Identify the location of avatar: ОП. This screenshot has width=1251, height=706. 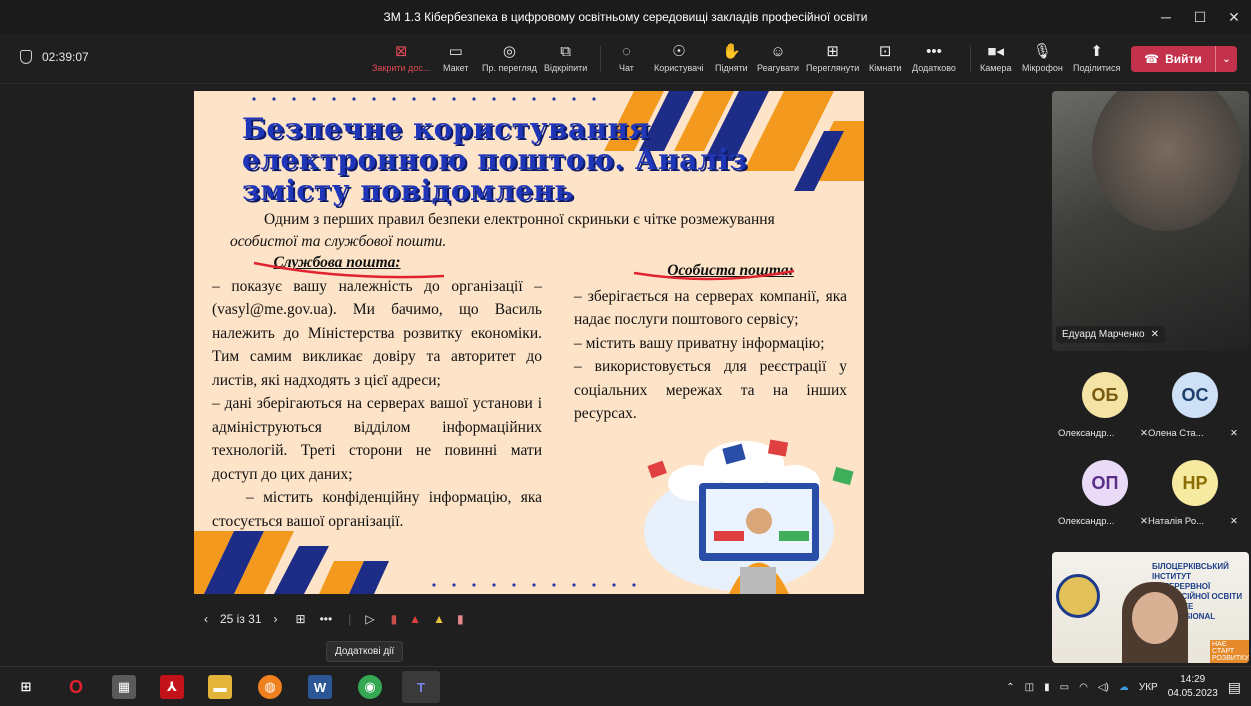
(1105, 483).